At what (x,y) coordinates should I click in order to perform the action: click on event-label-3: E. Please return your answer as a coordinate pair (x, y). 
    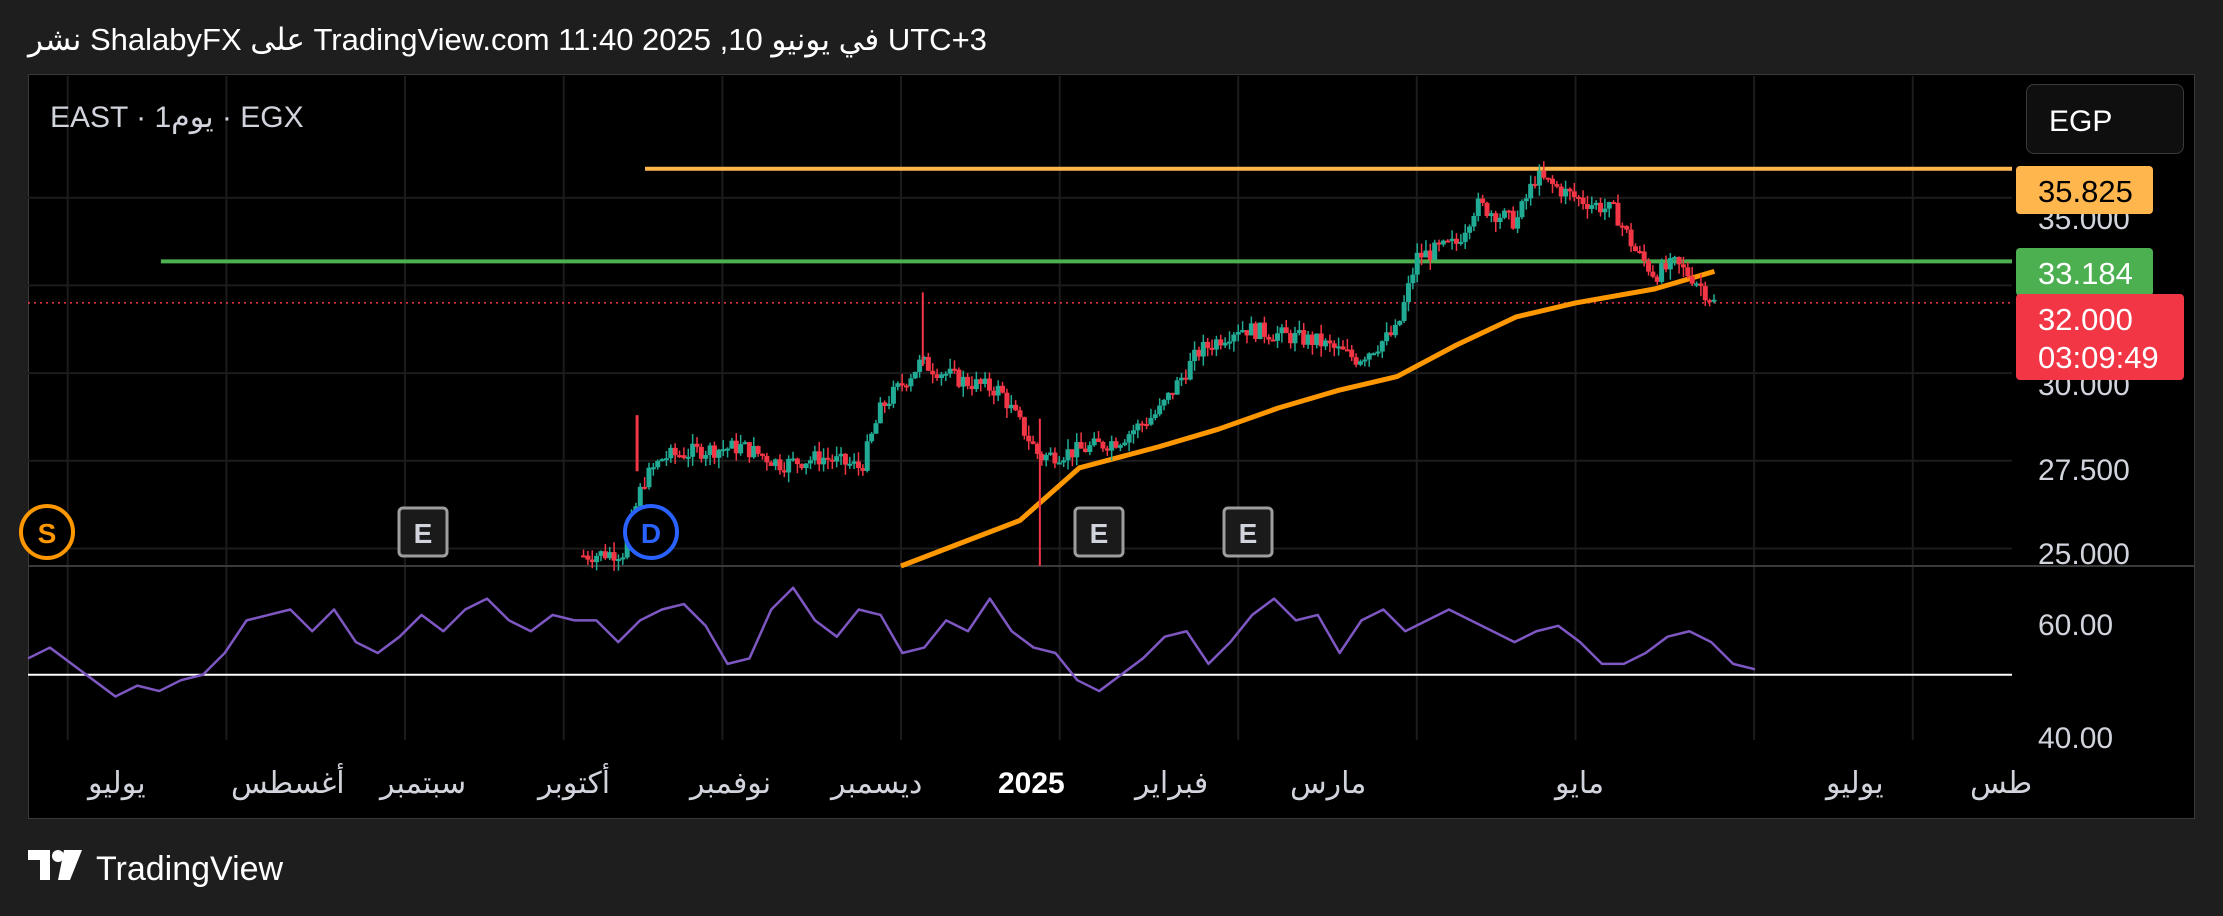
    Looking at the image, I should click on (1099, 533).